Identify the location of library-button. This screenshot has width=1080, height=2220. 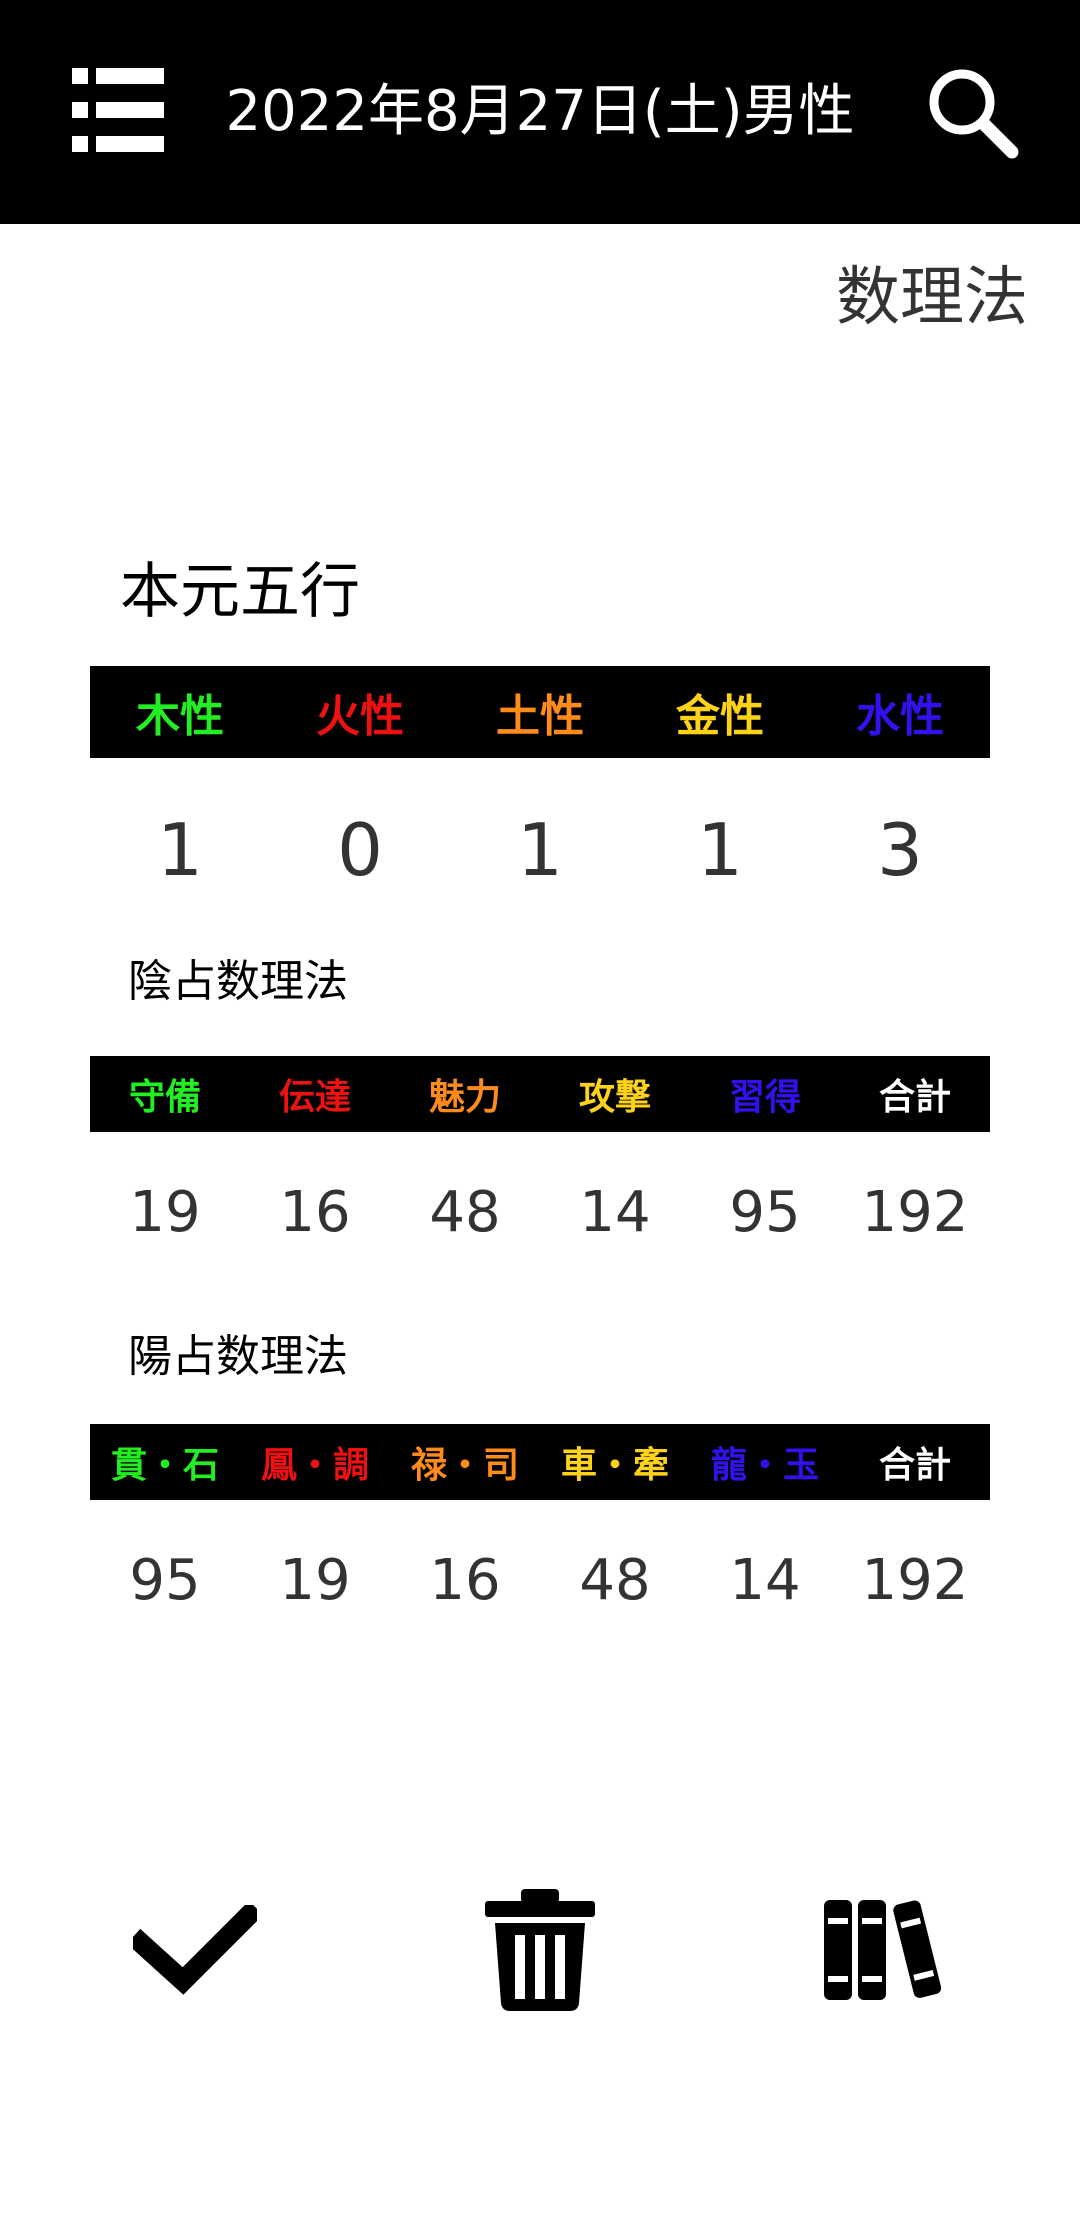
(885, 1950).